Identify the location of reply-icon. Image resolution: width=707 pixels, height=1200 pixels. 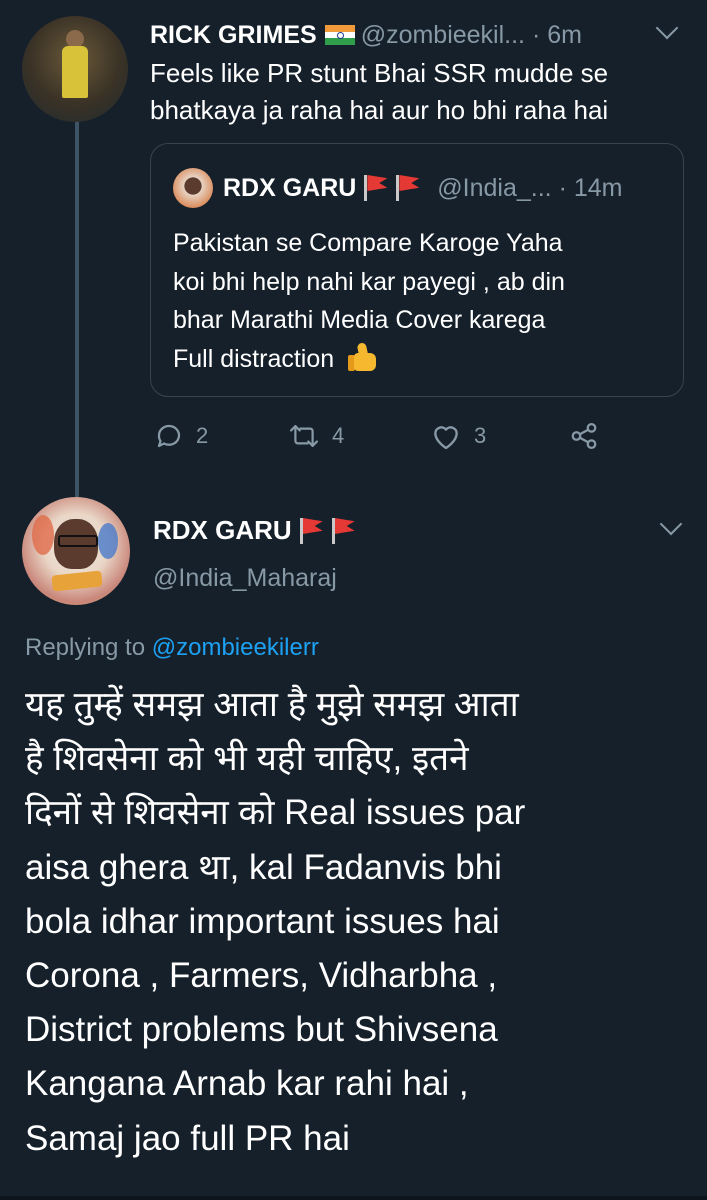
(169, 436).